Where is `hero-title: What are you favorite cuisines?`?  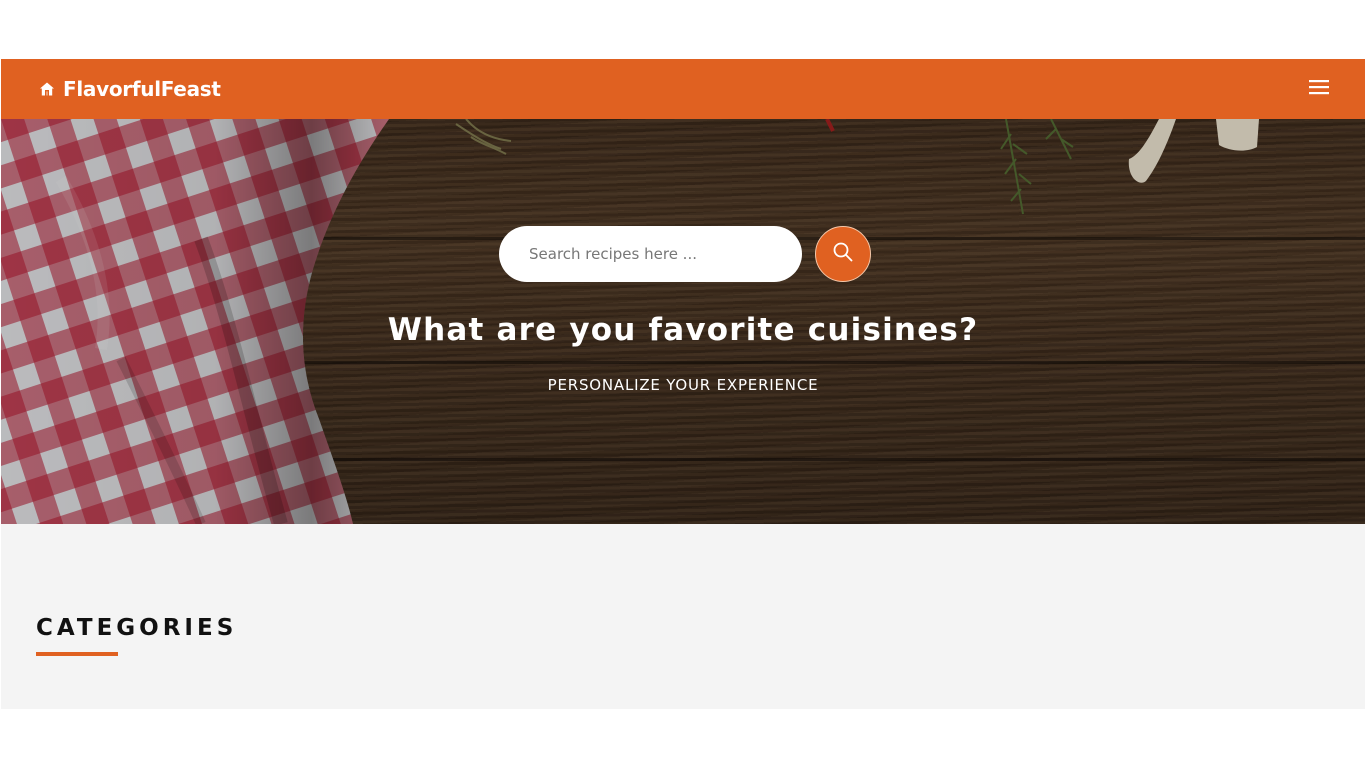
hero-title: What are you favorite cuisines? is located at coordinates (683, 330).